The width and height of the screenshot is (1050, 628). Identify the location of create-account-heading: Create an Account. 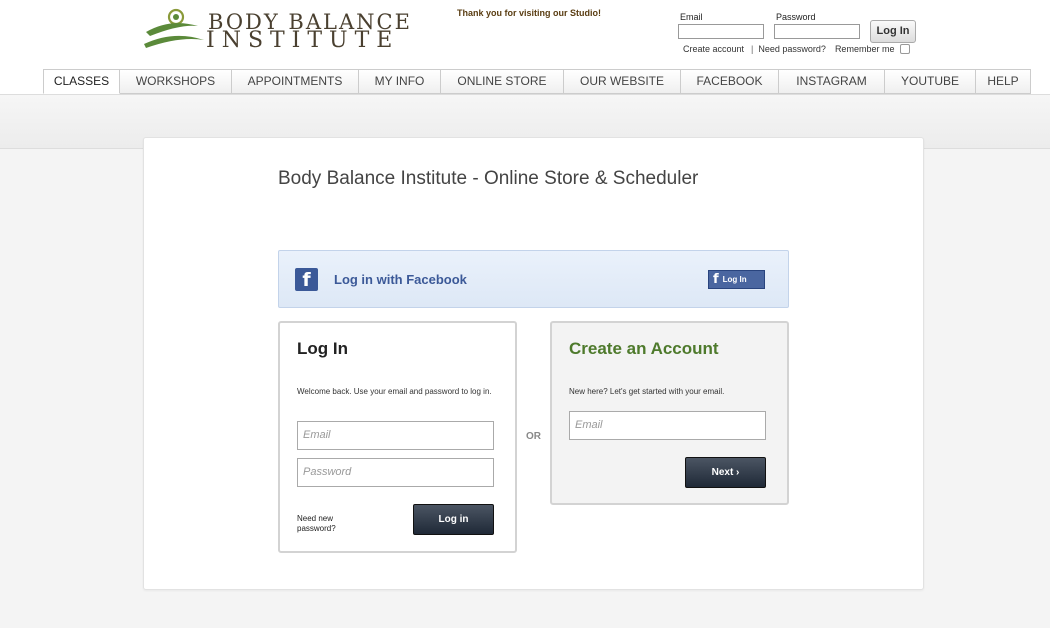
(644, 348).